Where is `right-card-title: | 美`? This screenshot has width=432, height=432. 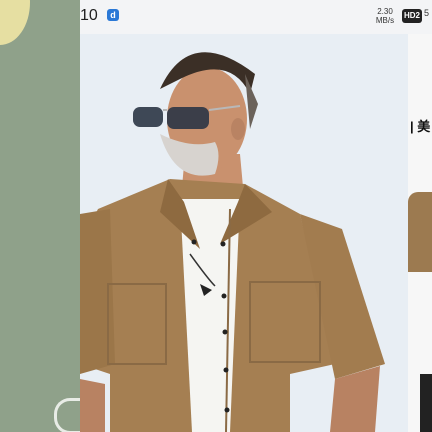
right-card-title: | 美 is located at coordinates (420, 126).